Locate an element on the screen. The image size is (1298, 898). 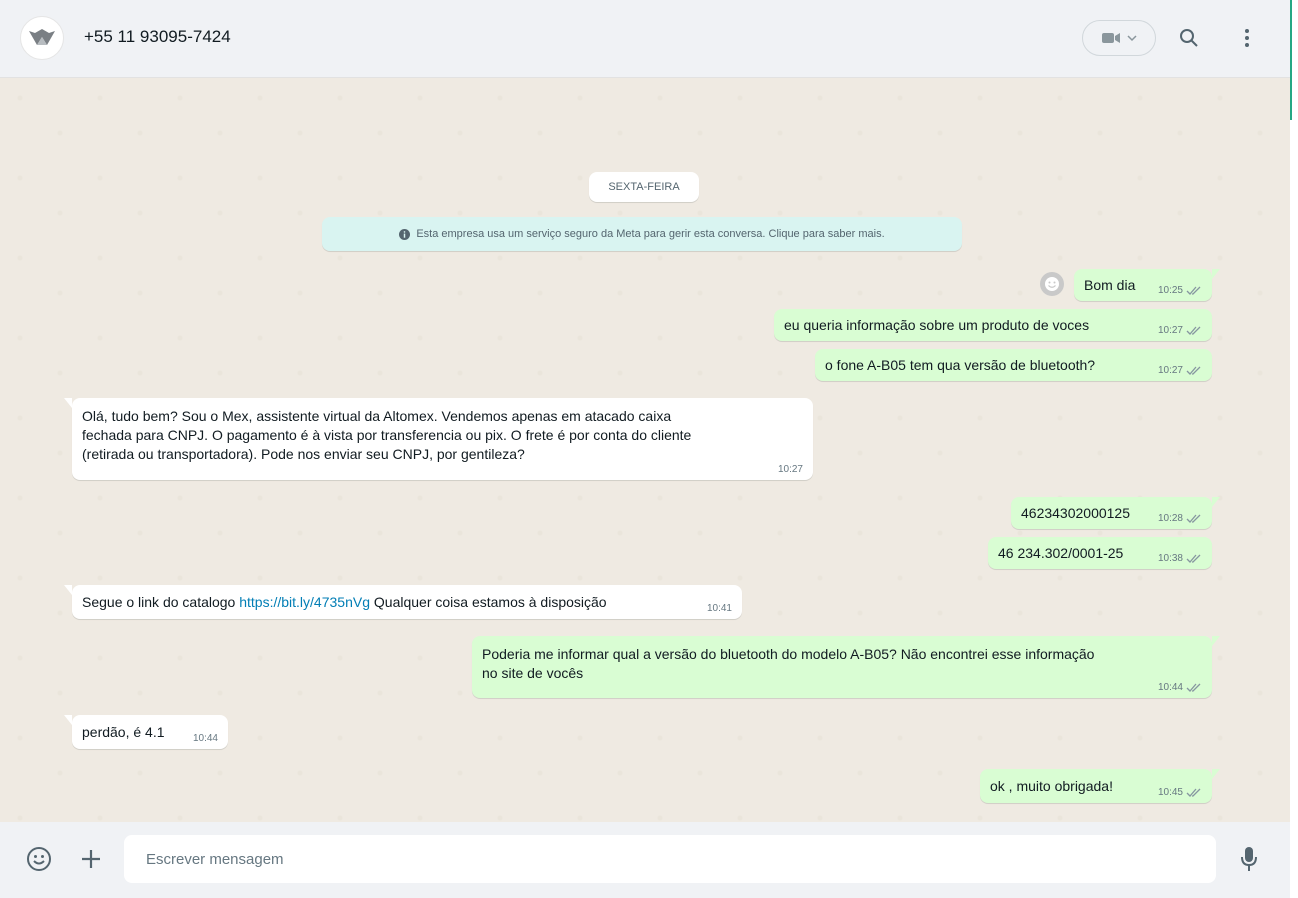
search-button is located at coordinates (1189, 38).